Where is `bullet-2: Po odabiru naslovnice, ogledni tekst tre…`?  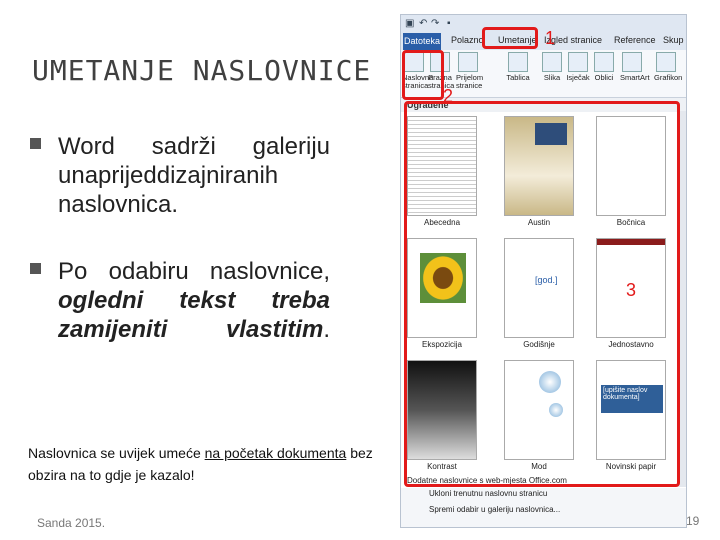 bullet-2: Po odabiru naslovnice, ogledni tekst tre… is located at coordinates (180, 300).